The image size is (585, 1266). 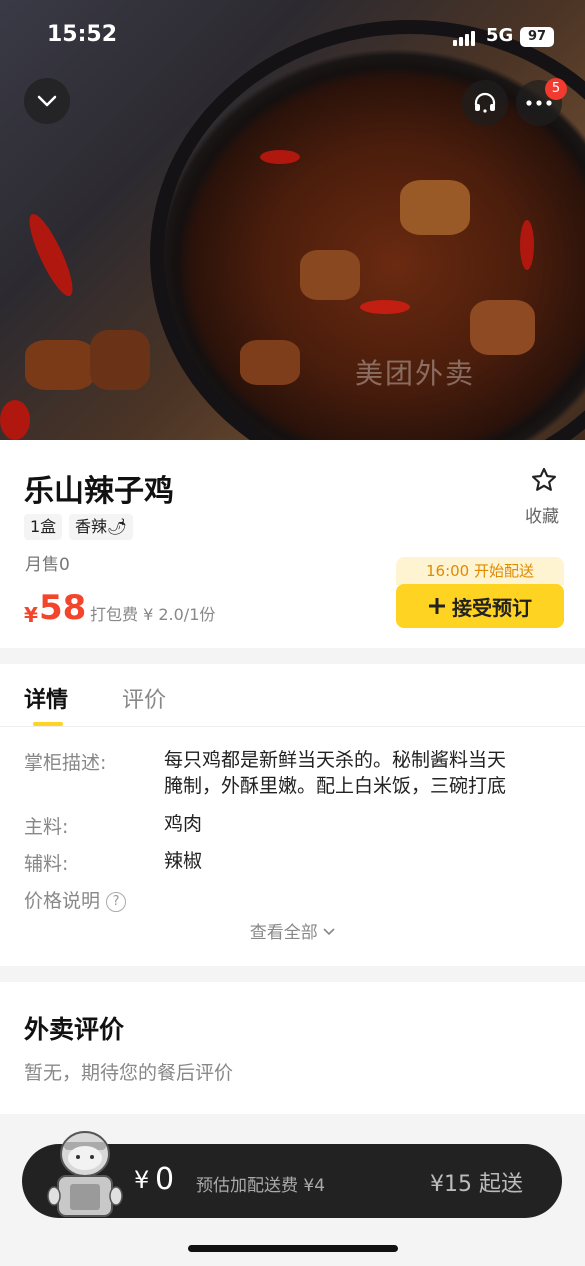 What do you see at coordinates (476, 1184) in the screenshot?
I see `minimum-order: ¥15 起送` at bounding box center [476, 1184].